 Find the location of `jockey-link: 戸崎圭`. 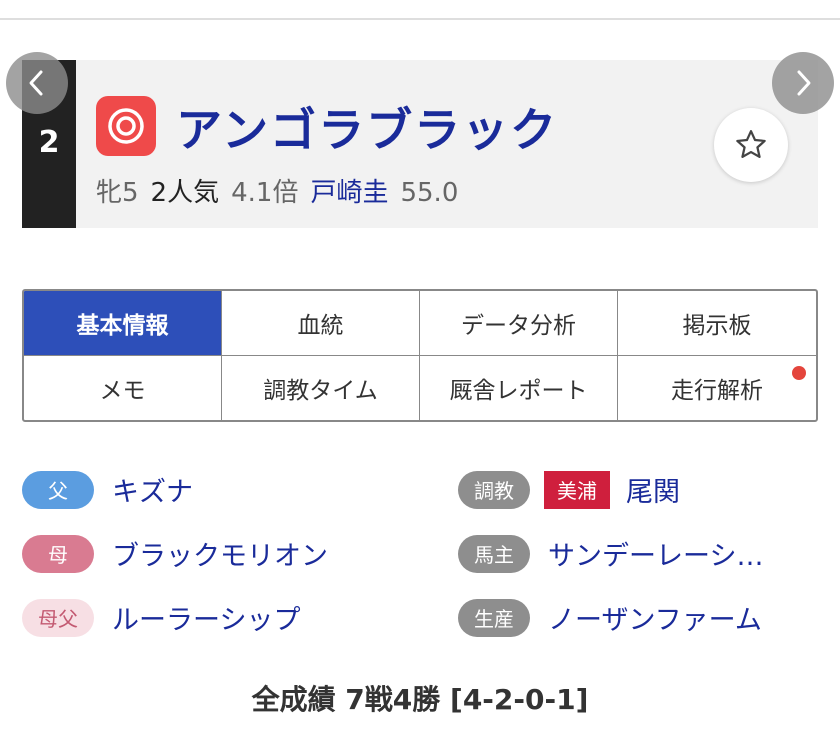

jockey-link: 戸崎圭 is located at coordinates (349, 193).